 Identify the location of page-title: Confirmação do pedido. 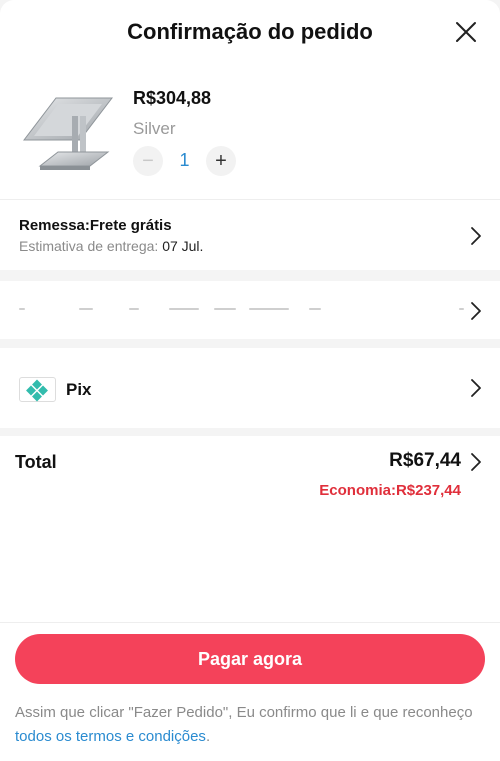
(250, 31).